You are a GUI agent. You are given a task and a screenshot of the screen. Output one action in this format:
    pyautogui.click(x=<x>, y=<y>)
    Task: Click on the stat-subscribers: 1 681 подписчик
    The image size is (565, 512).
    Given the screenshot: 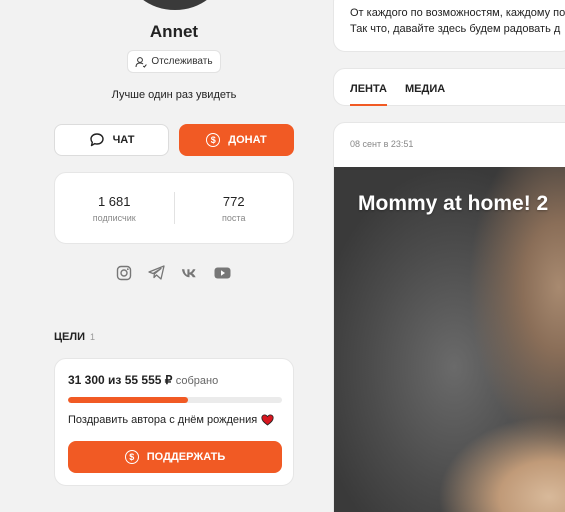 What is the action you would take?
    pyautogui.click(x=114, y=208)
    